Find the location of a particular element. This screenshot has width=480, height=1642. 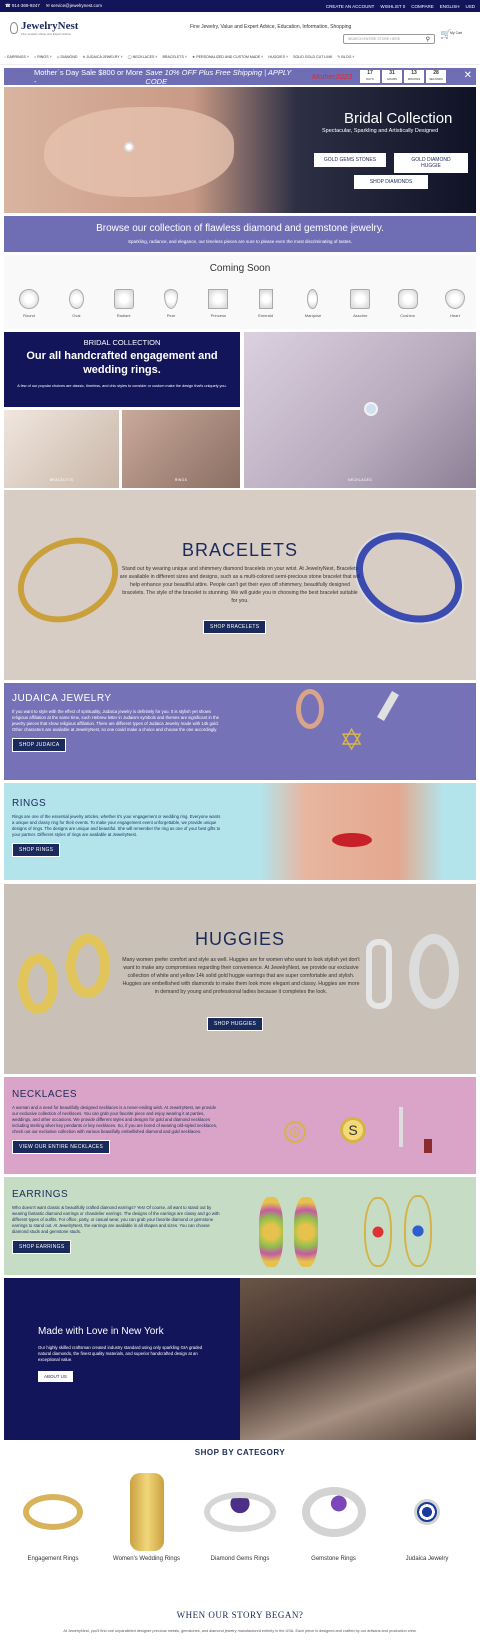

bracelets-tile: BRACELETS is located at coordinates (61, 449).